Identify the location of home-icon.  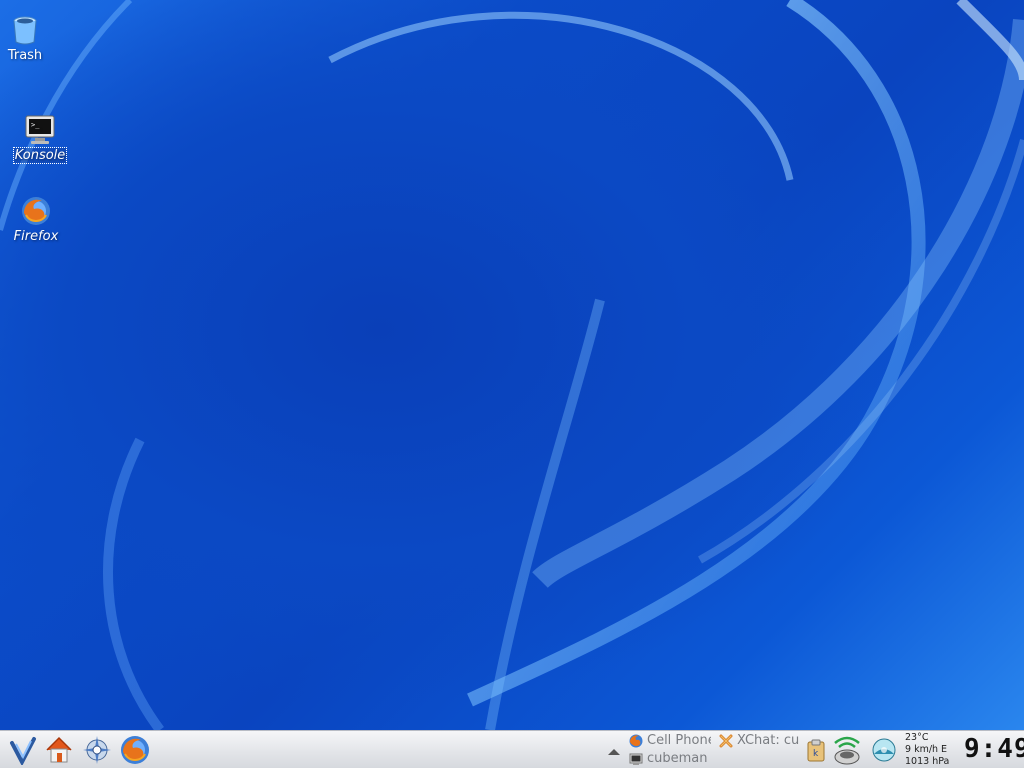
(59, 749).